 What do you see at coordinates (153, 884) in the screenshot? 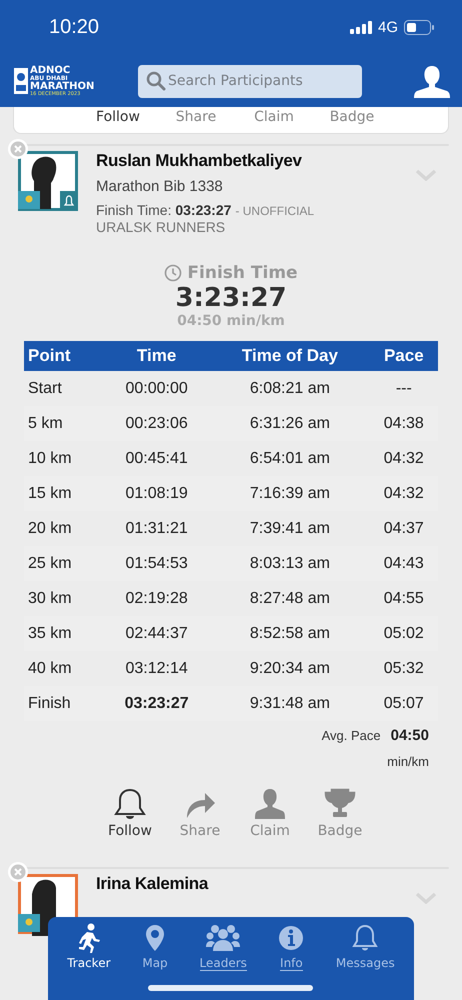
I see `runner-name: Irina Kalemina` at bounding box center [153, 884].